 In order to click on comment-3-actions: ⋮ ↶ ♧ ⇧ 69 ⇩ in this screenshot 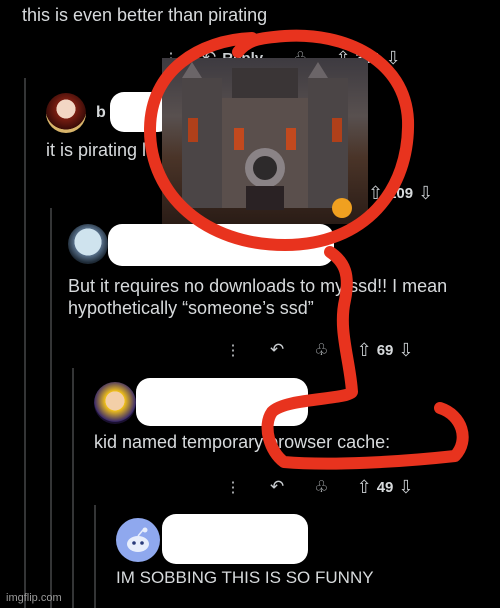, I will do `click(318, 350)`.